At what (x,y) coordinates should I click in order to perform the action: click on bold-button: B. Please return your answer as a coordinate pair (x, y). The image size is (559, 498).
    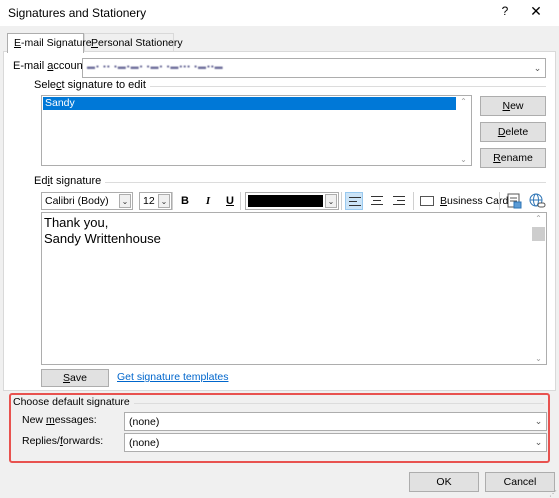
    Looking at the image, I should click on (185, 201).